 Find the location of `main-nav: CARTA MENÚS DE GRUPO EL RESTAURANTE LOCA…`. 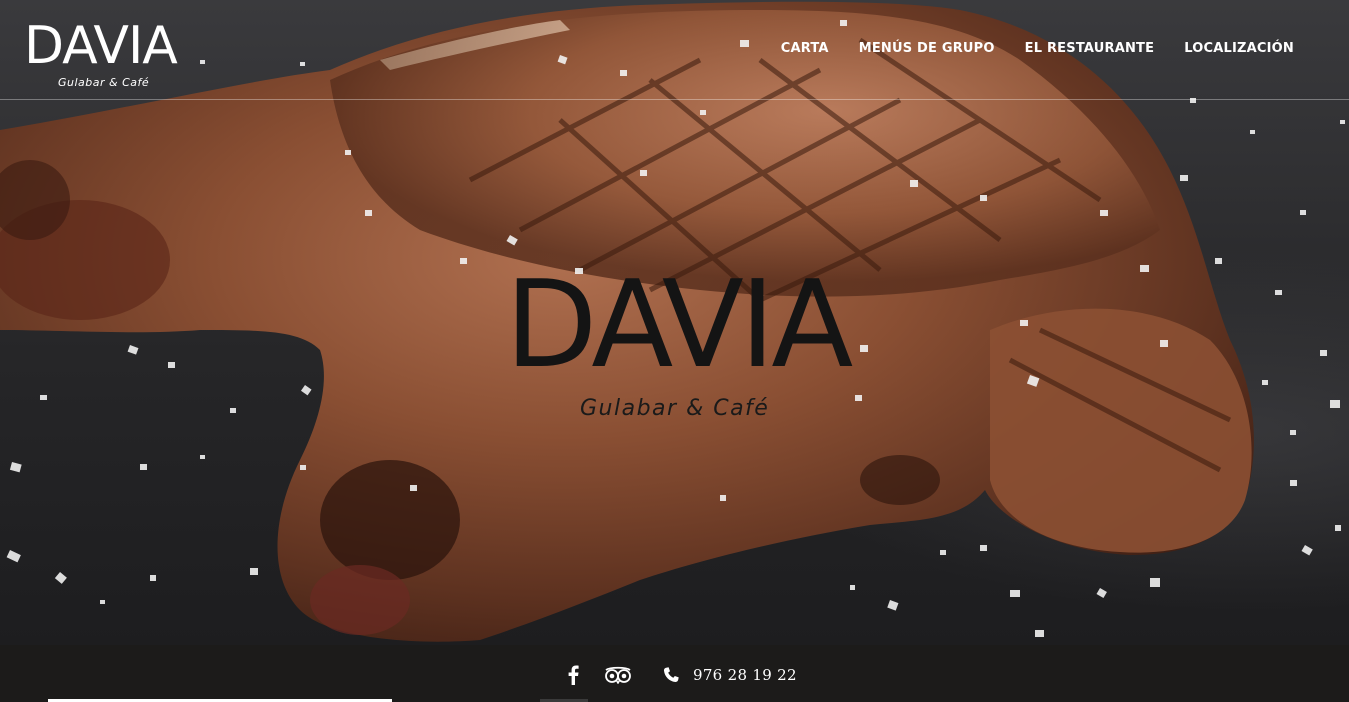

main-nav: CARTA MENÚS DE GRUPO EL RESTAURANTE LOCA… is located at coordinates (1037, 48).